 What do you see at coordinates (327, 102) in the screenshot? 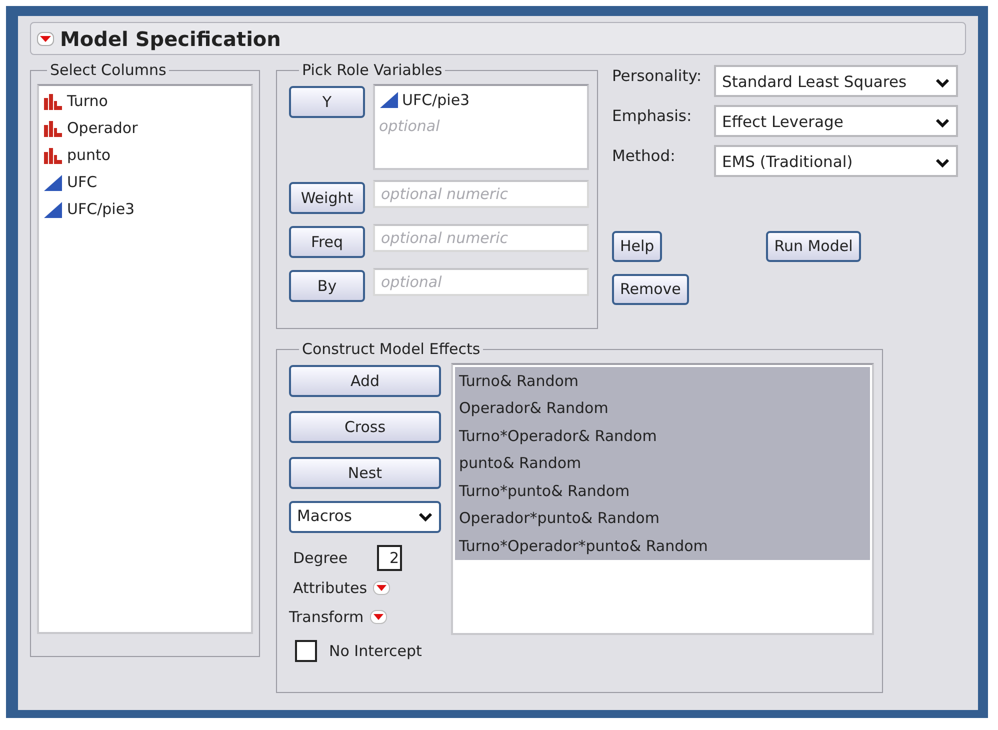
I see `role-button: Y` at bounding box center [327, 102].